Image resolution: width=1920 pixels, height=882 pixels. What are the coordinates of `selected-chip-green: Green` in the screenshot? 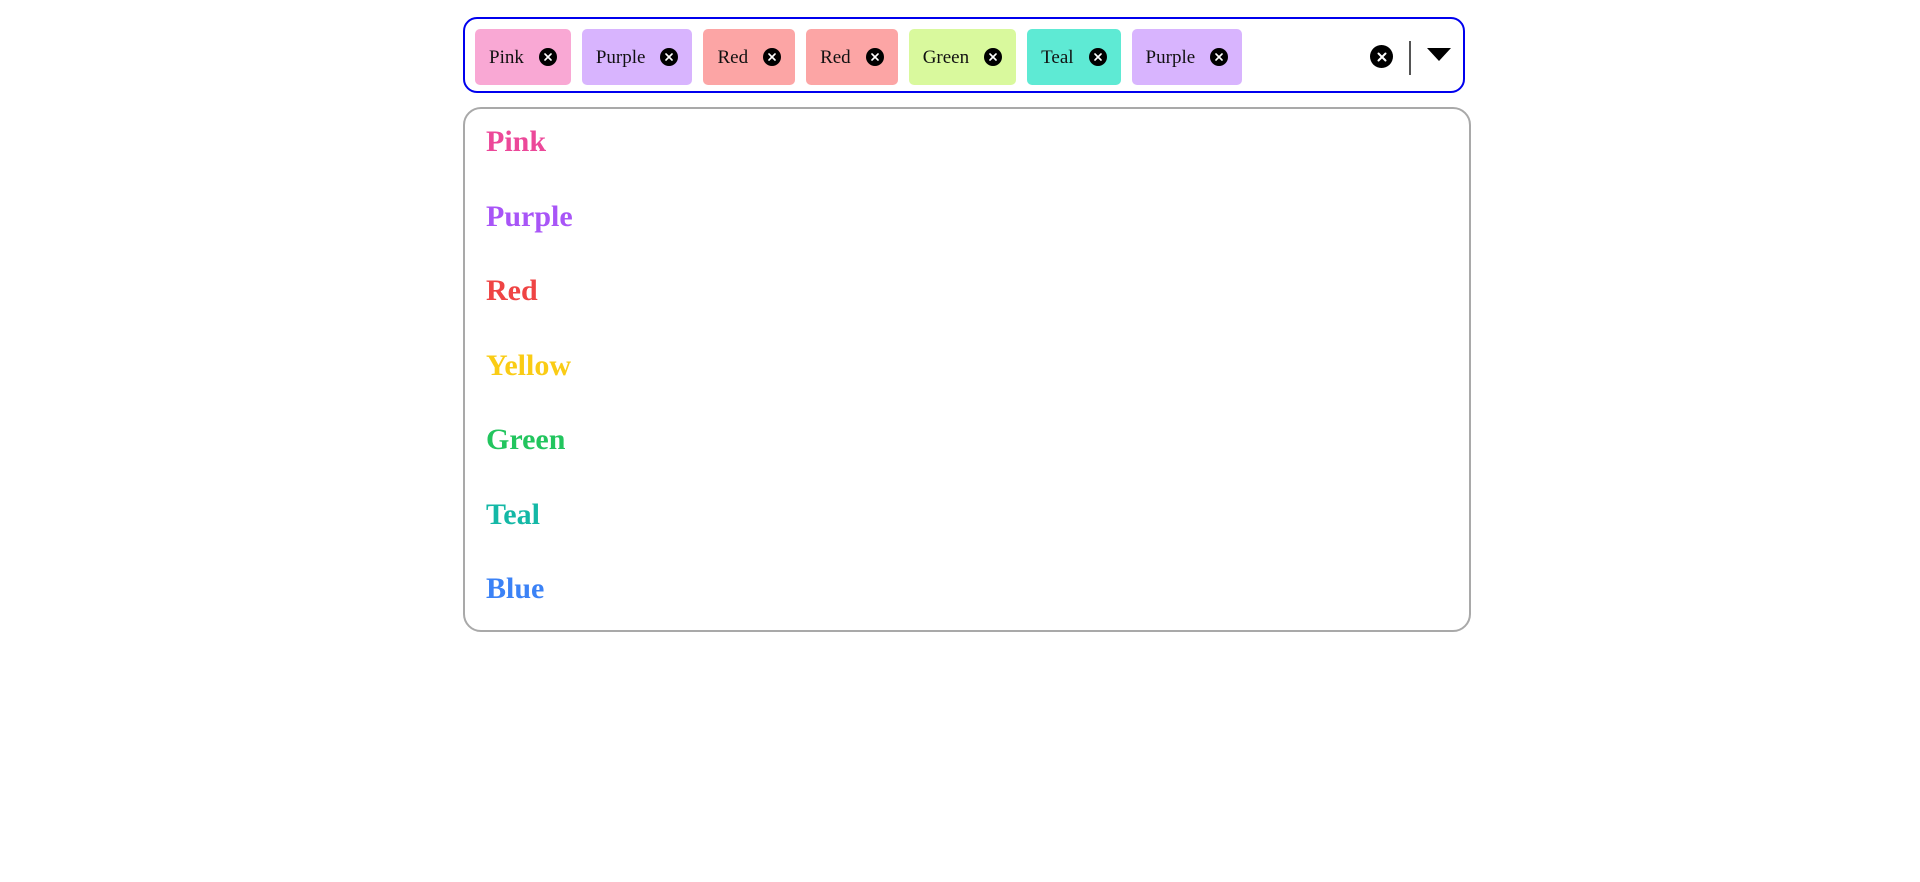 It's located at (962, 57).